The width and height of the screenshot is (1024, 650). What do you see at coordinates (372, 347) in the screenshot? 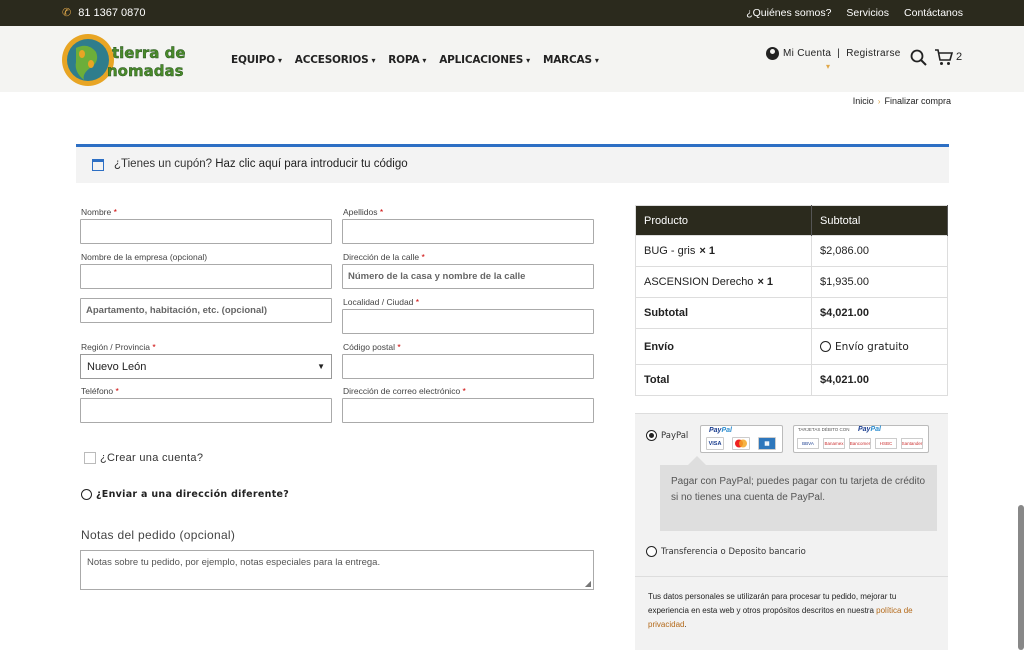
I see `postal-label: Código postal *` at bounding box center [372, 347].